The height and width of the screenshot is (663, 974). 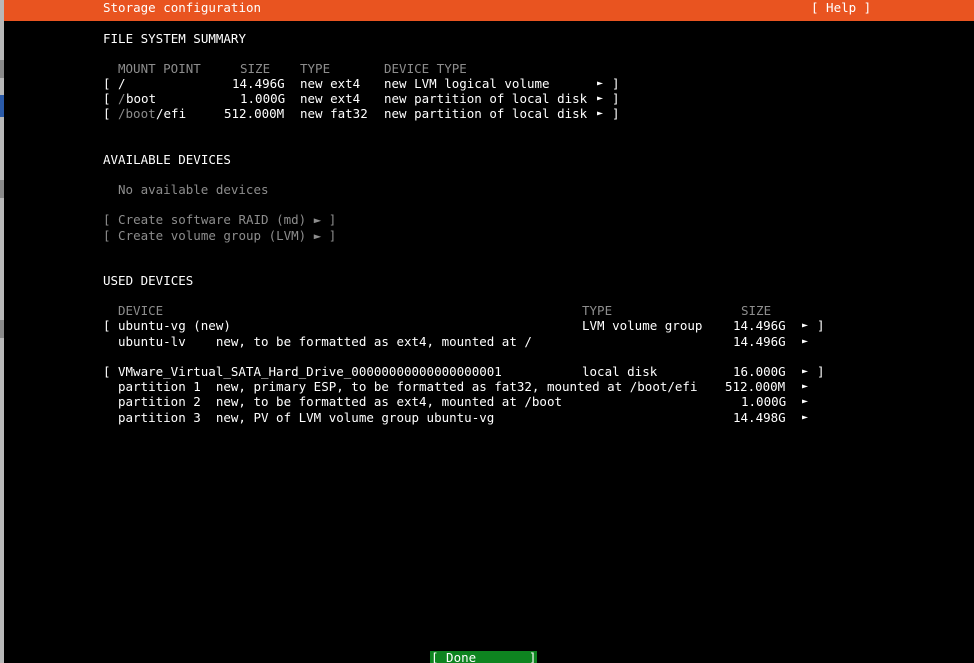 I want to click on device-size: 16.000G, so click(x=759, y=371).